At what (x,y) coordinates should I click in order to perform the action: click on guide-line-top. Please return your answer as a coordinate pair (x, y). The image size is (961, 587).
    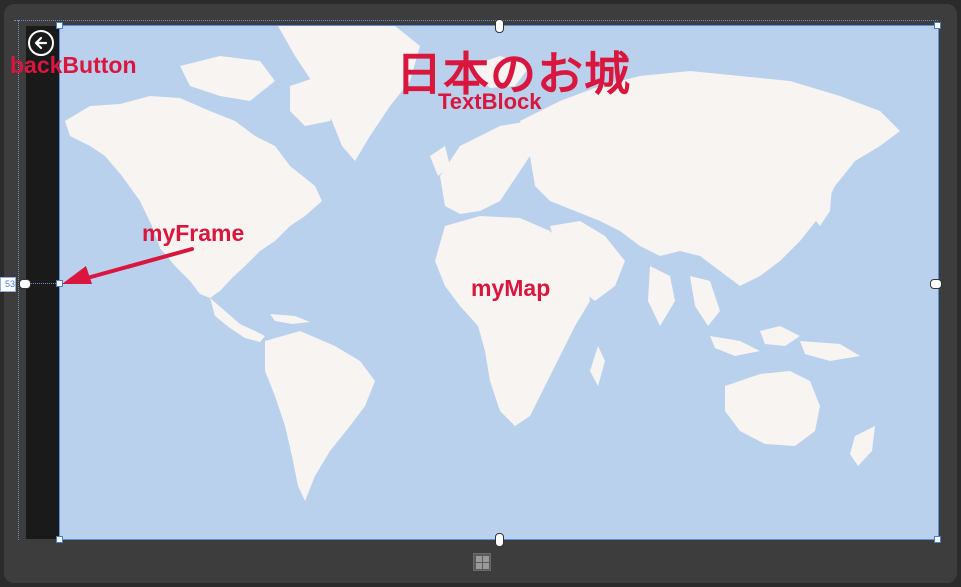
    Looking at the image, I should click on (476, 20).